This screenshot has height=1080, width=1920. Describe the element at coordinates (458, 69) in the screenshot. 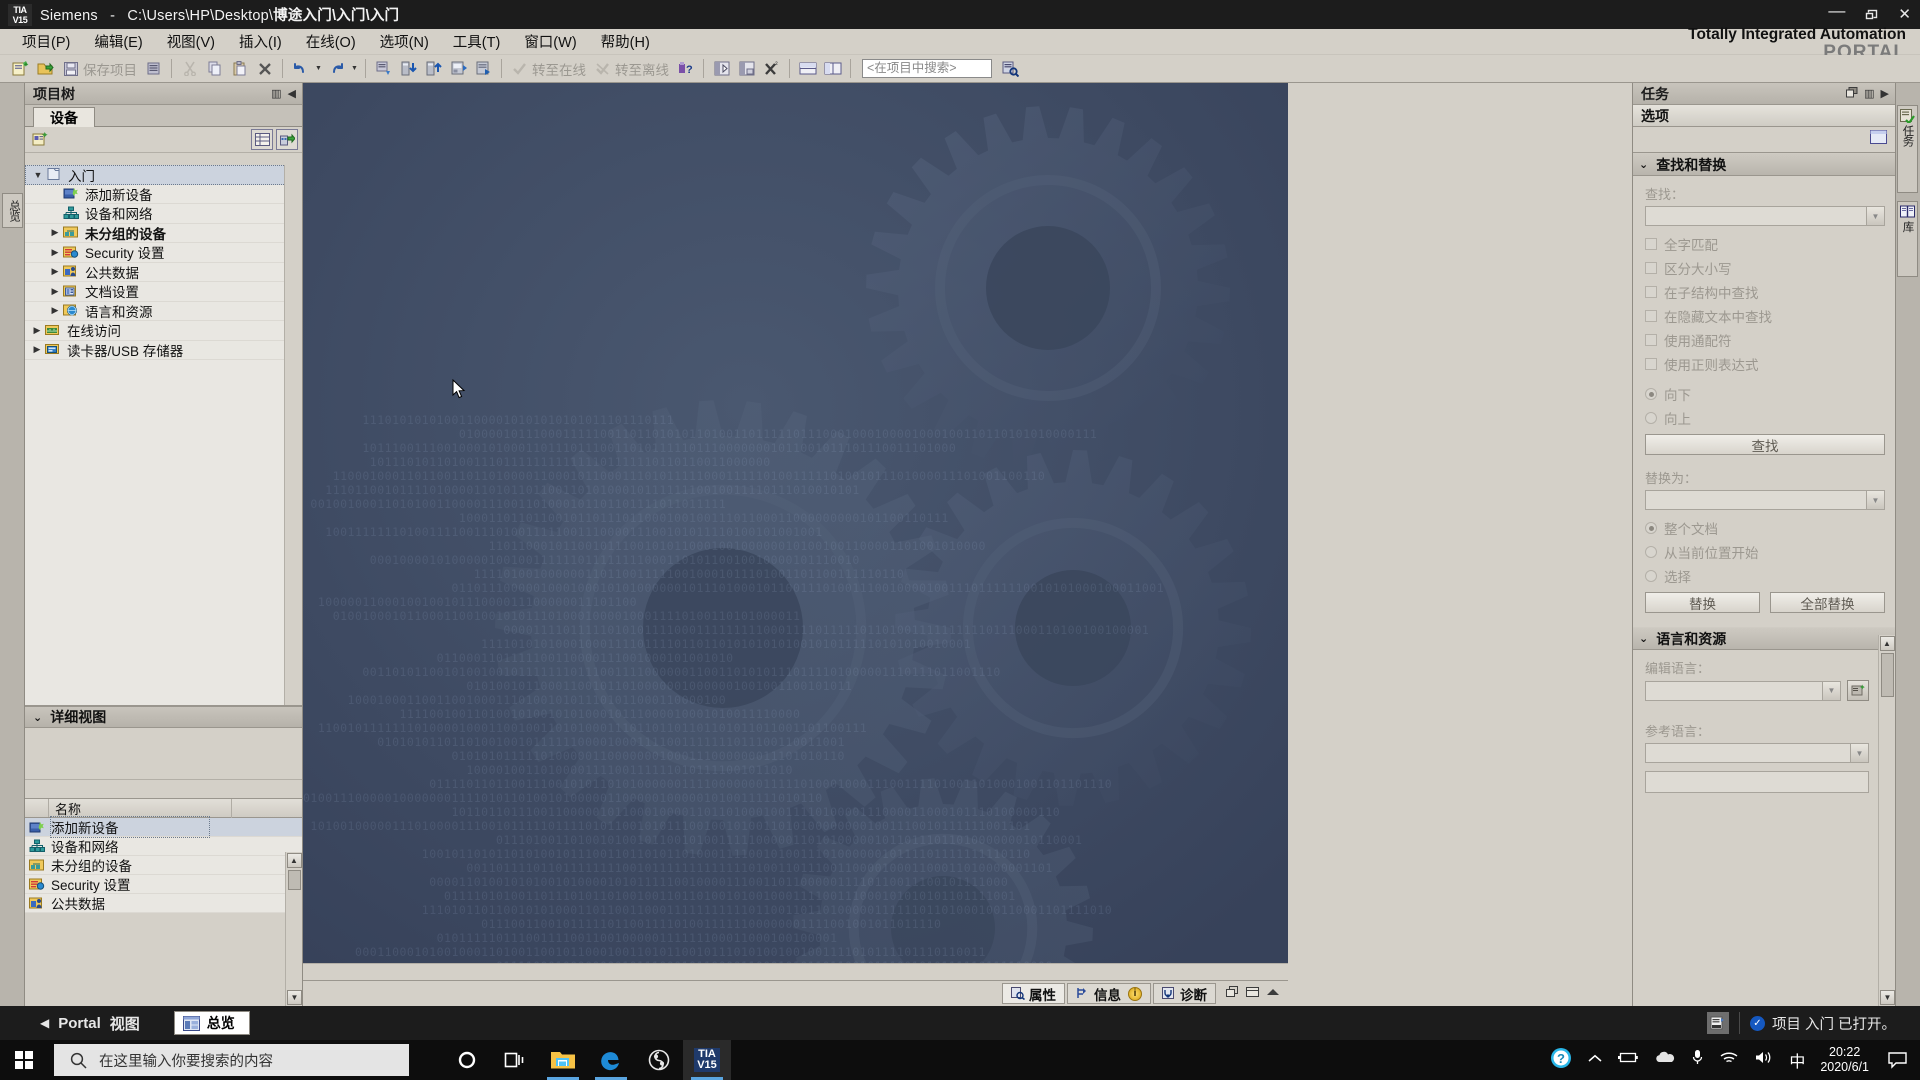

I see `start-simulation-icon` at that location.